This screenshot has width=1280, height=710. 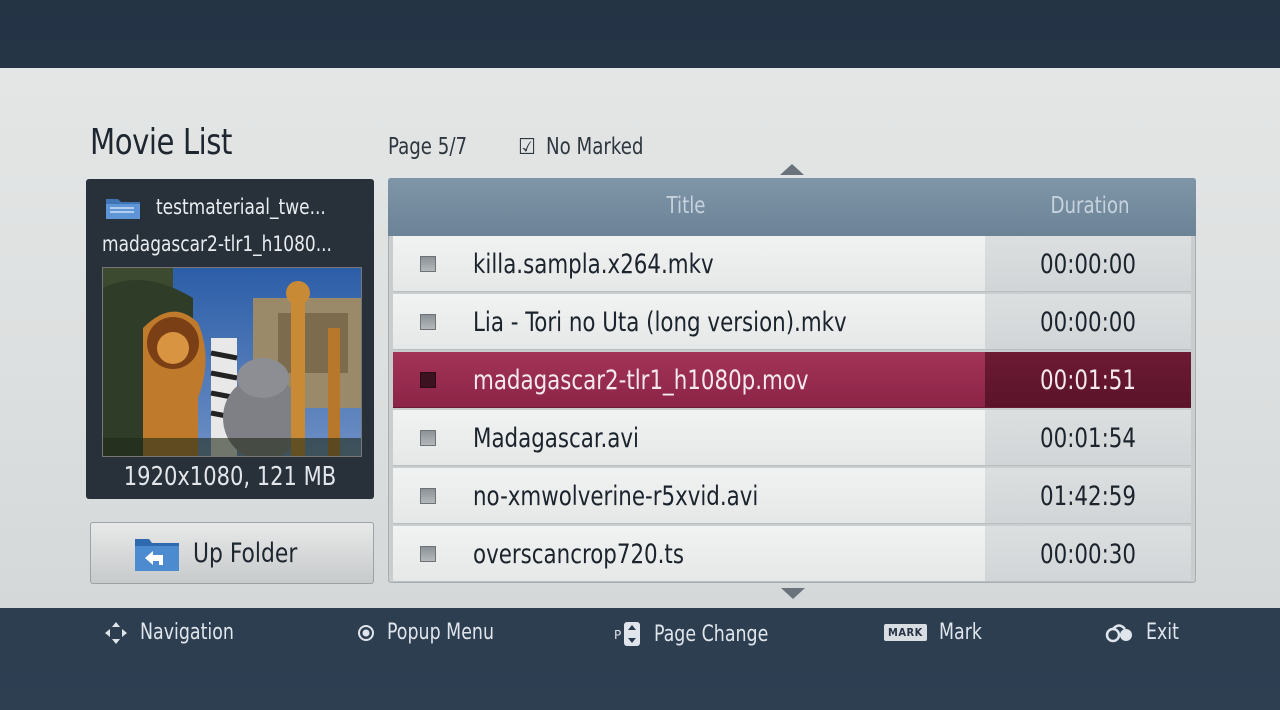 What do you see at coordinates (230, 477) in the screenshot?
I see `file-info: 1920x1080, 121 MB` at bounding box center [230, 477].